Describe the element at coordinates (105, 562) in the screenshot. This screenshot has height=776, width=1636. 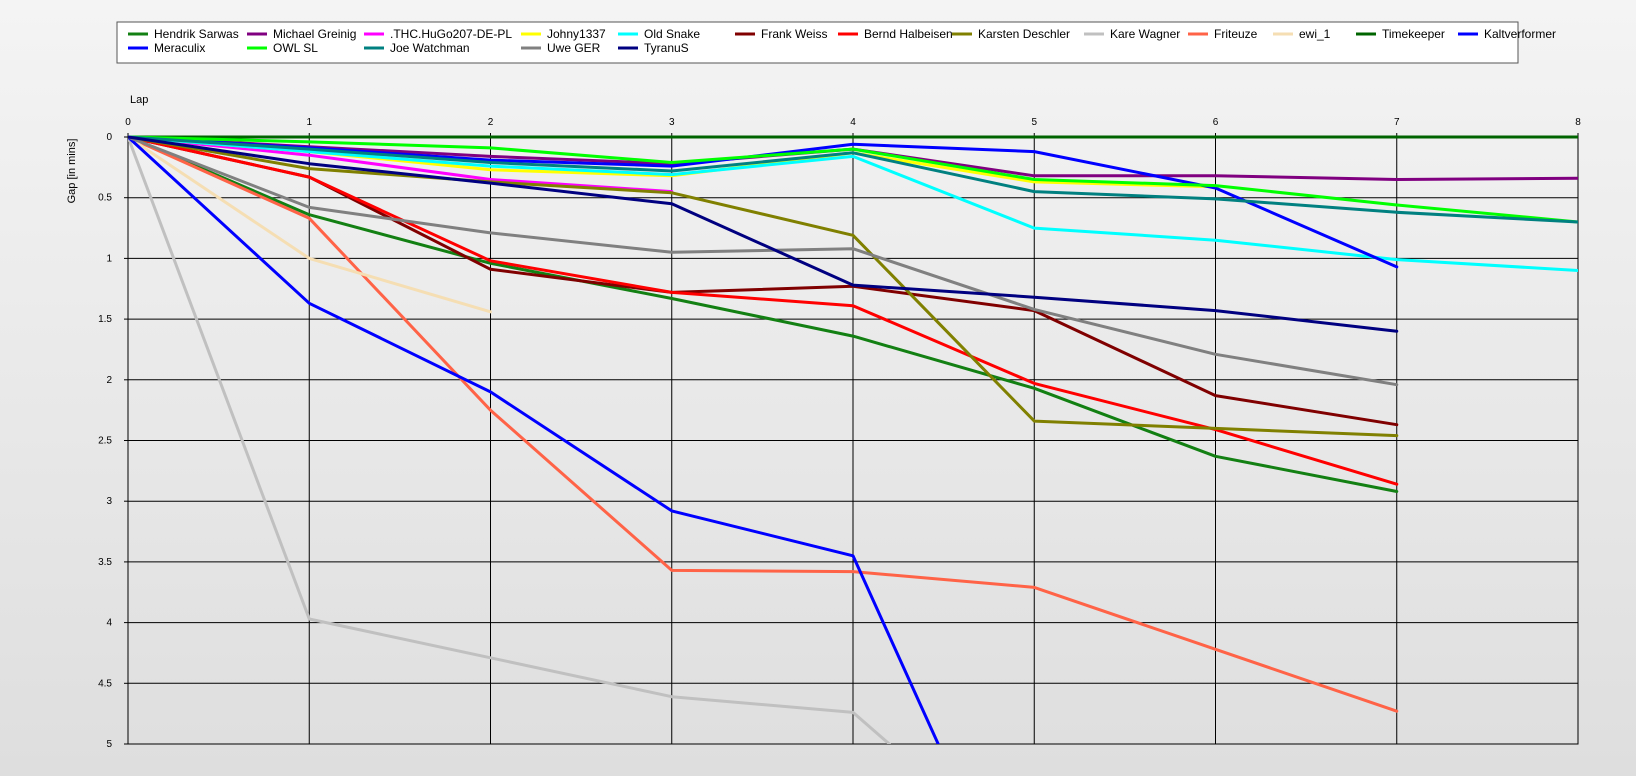
I see `y-tick-label: 3.5` at that location.